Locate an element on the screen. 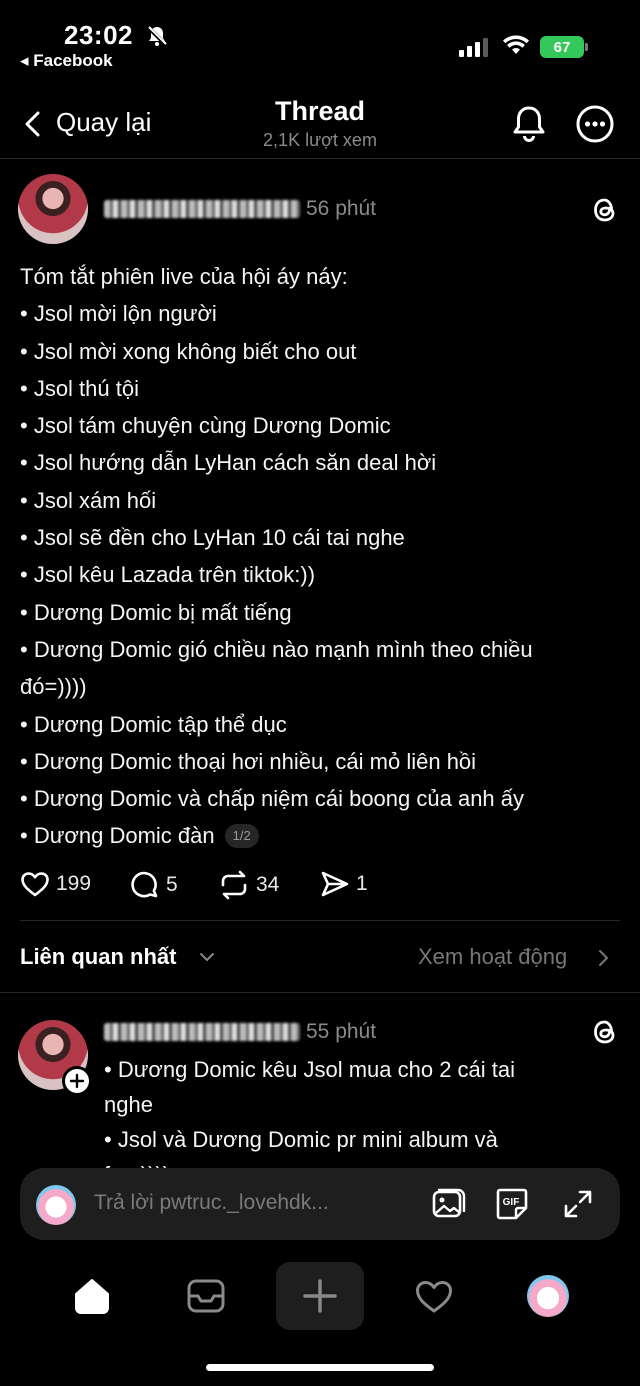 The width and height of the screenshot is (640, 1386). post-line: • Jsol tám chuyện cùng Dương Domic is located at coordinates (205, 426).